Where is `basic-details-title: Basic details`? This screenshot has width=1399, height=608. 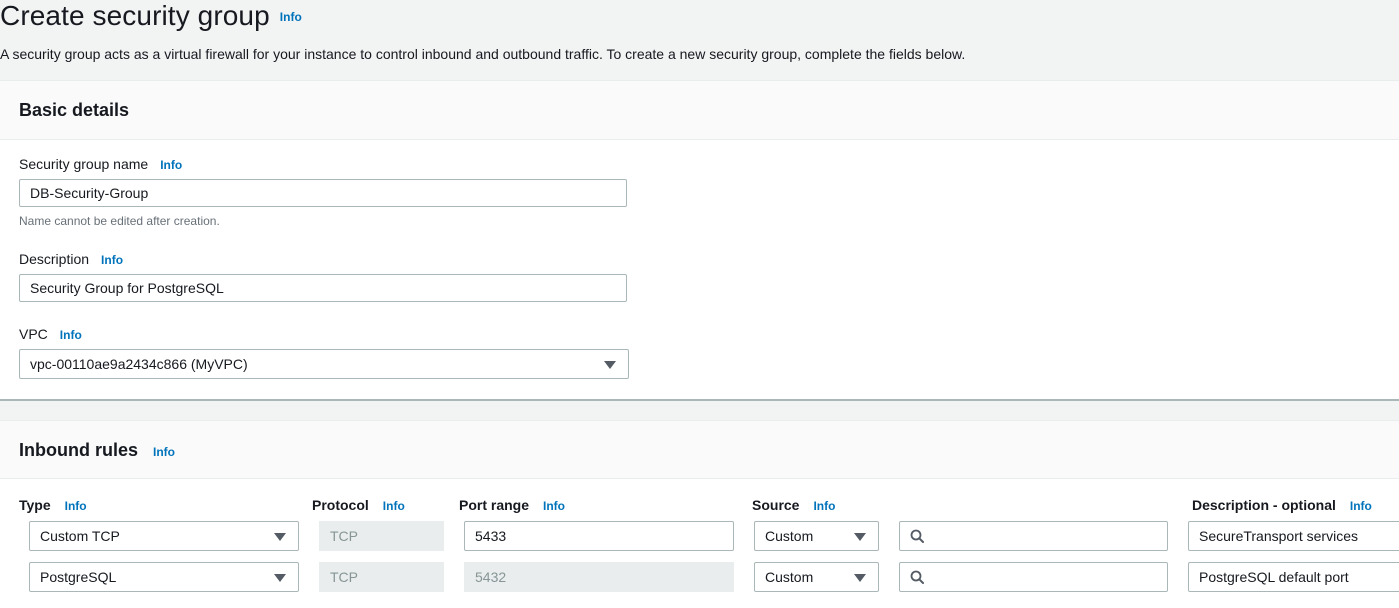
basic-details-title: Basic details is located at coordinates (74, 110).